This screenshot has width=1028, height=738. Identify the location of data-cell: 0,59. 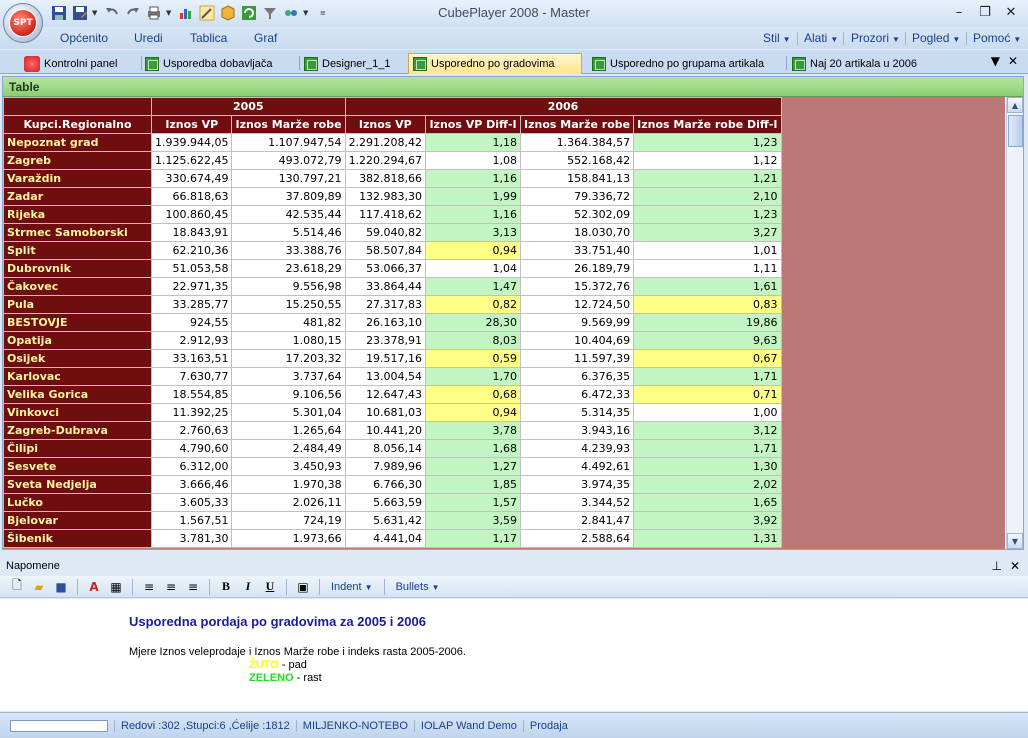
(473, 358).